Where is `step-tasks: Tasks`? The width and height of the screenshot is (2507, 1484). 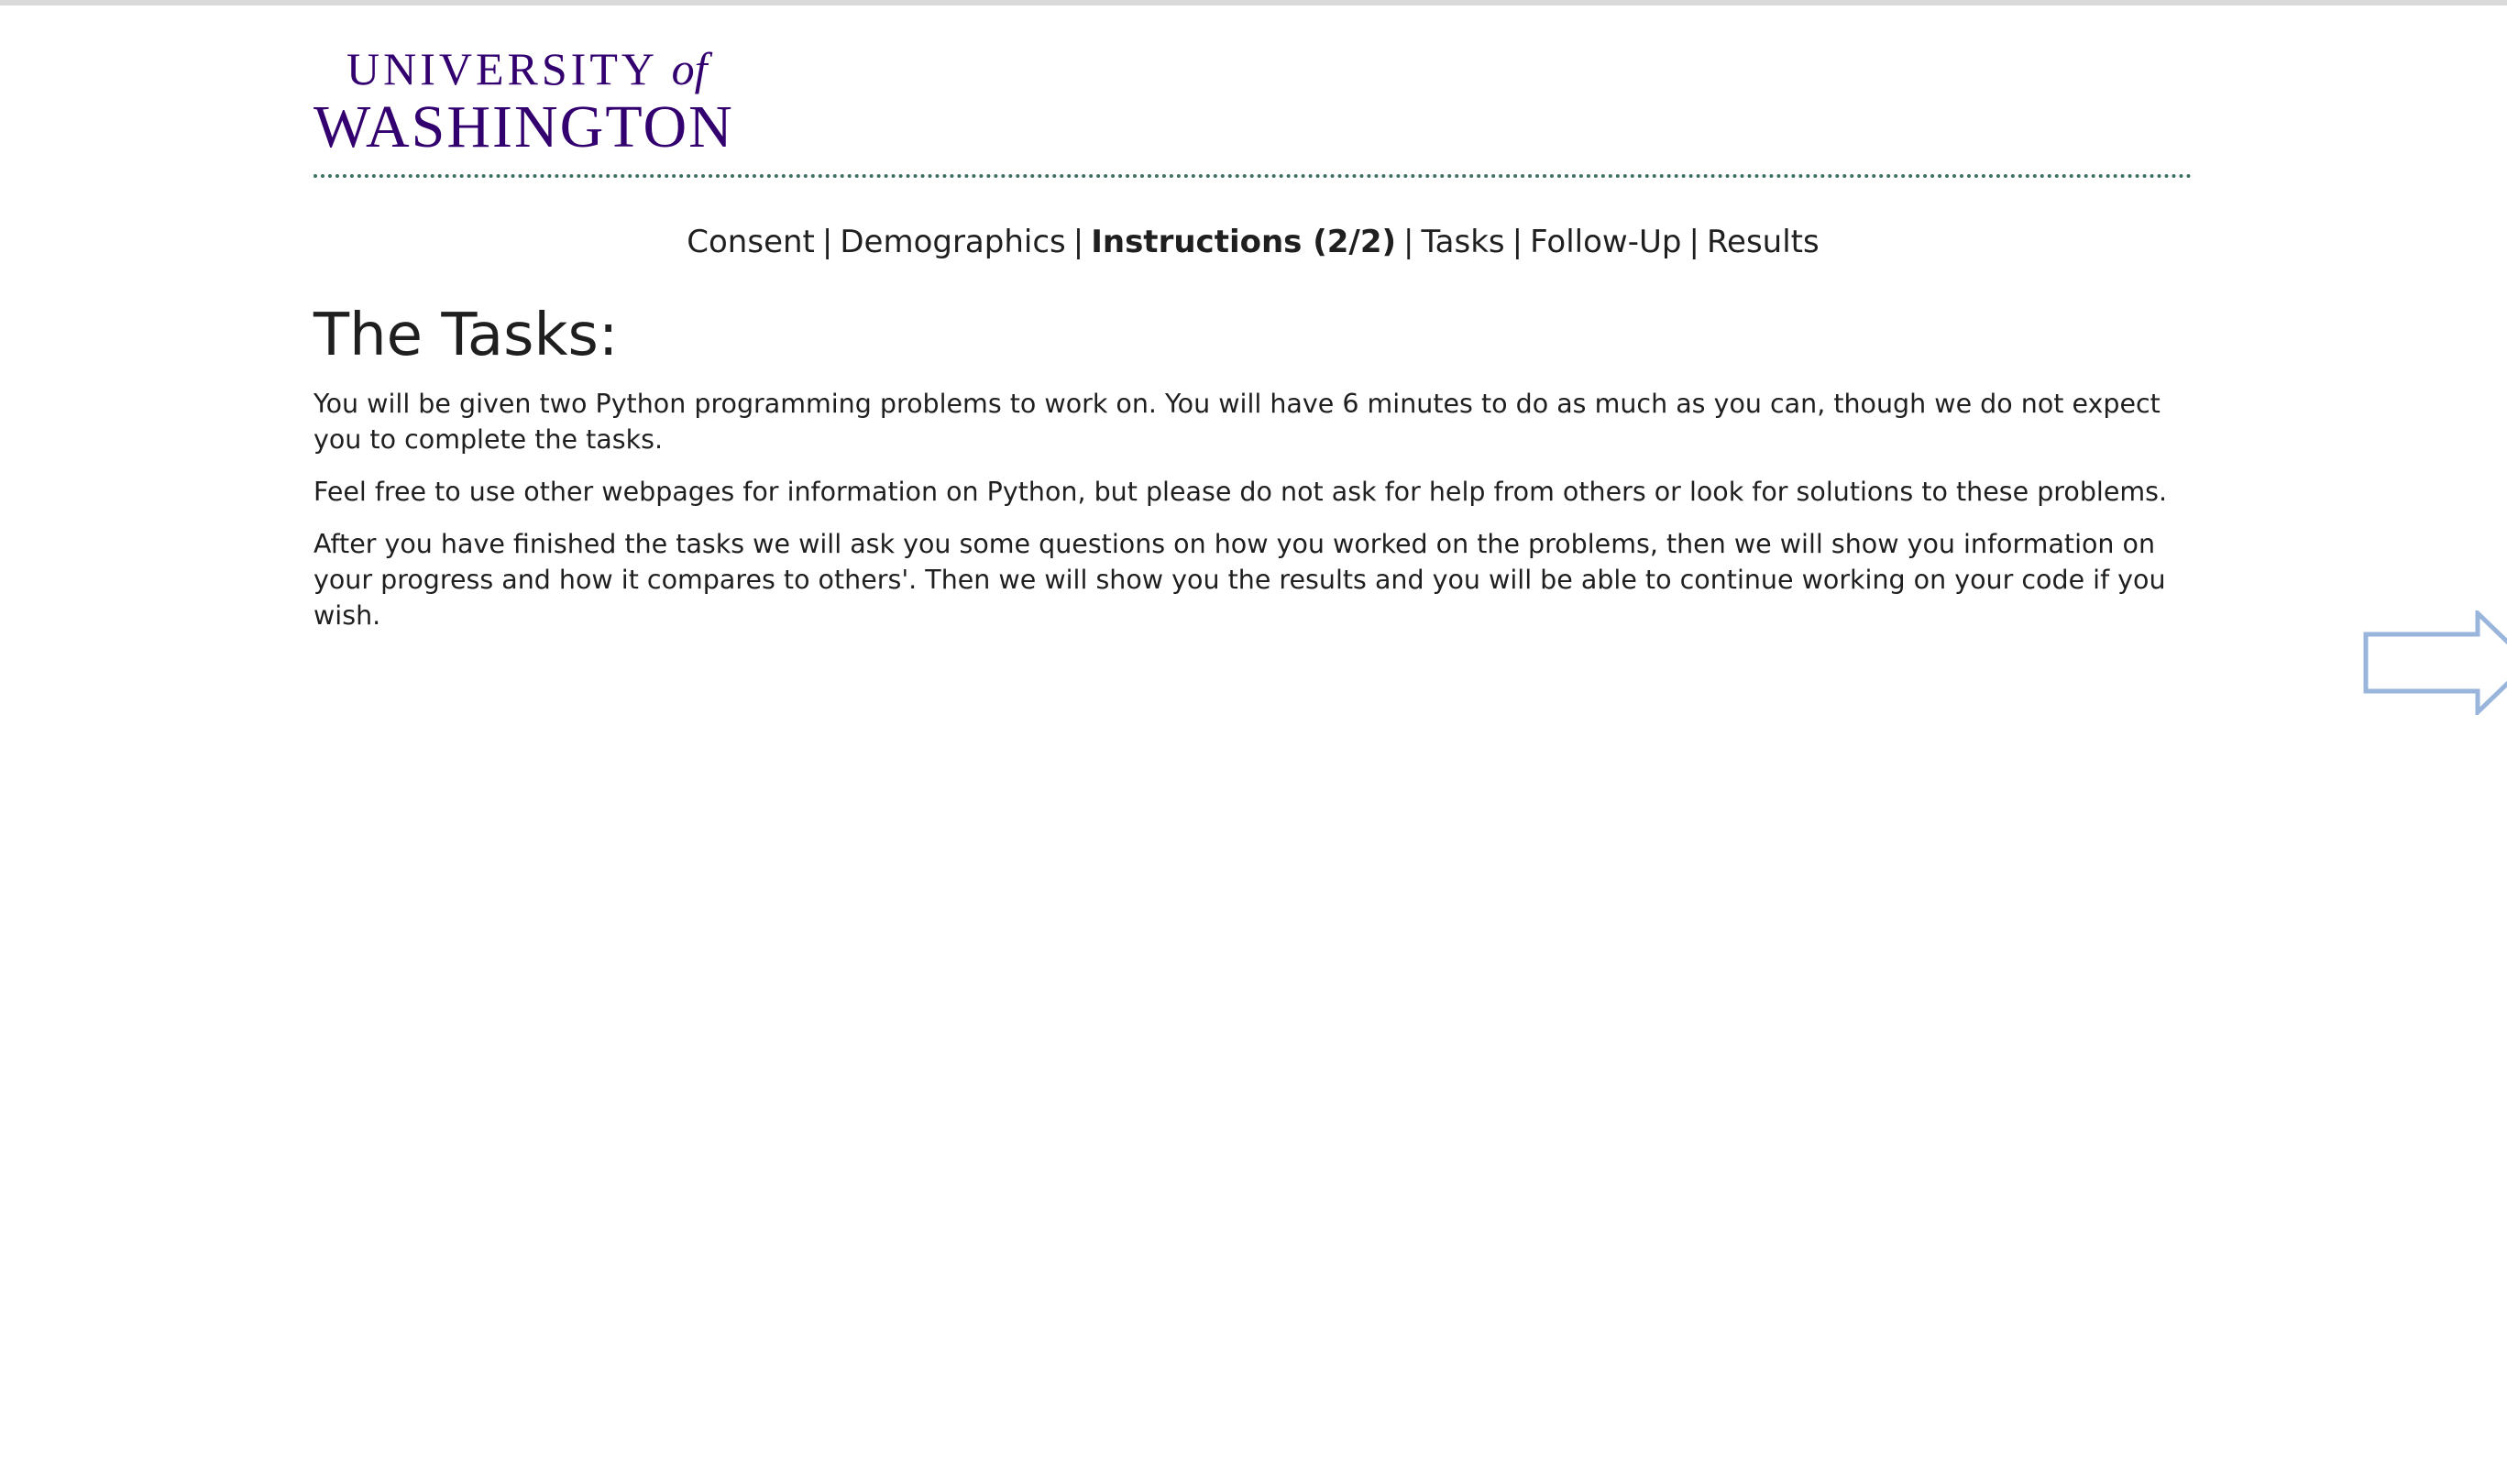 step-tasks: Tasks is located at coordinates (1463, 242).